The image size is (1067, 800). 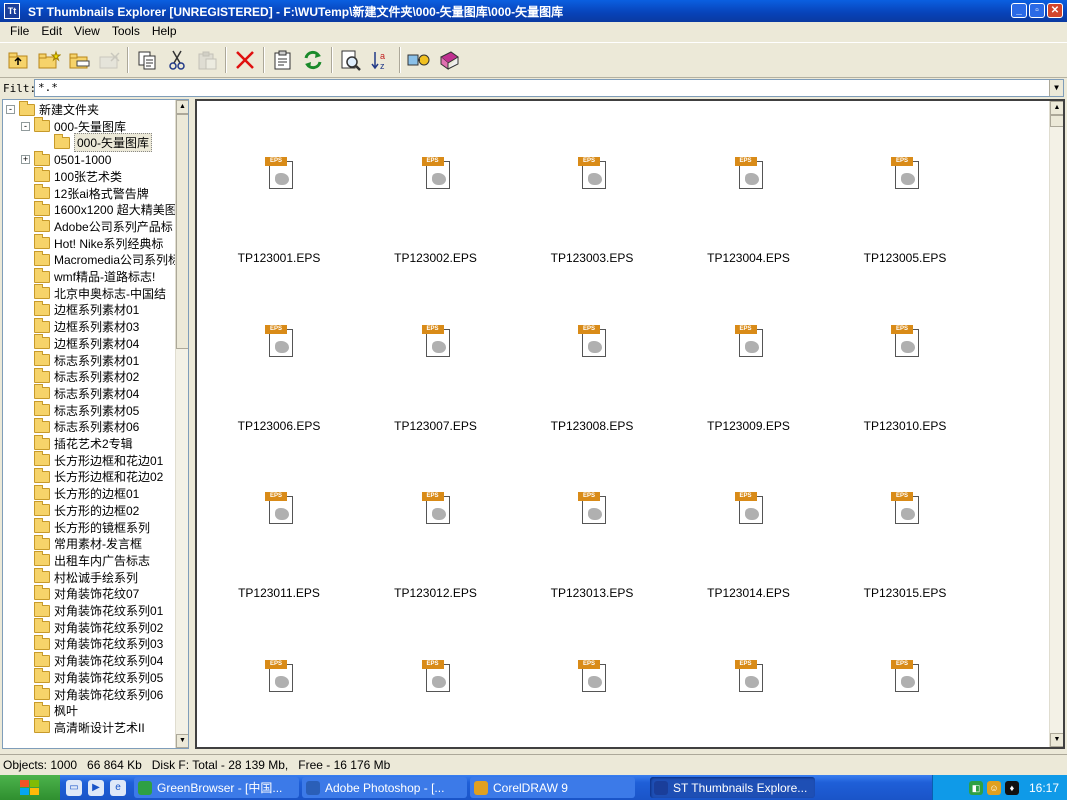 I want to click on thumbnail-item: EPS TP123010.EPS, so click(x=905, y=351).